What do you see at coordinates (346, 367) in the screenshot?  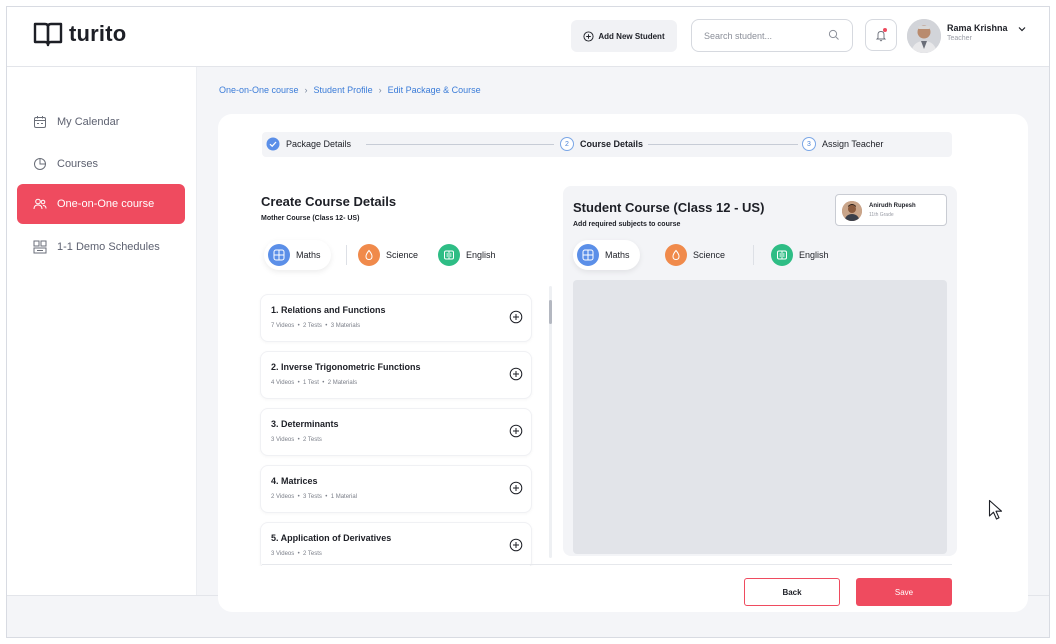 I see `topic-title: 2. Inverse Trigonometric Functions` at bounding box center [346, 367].